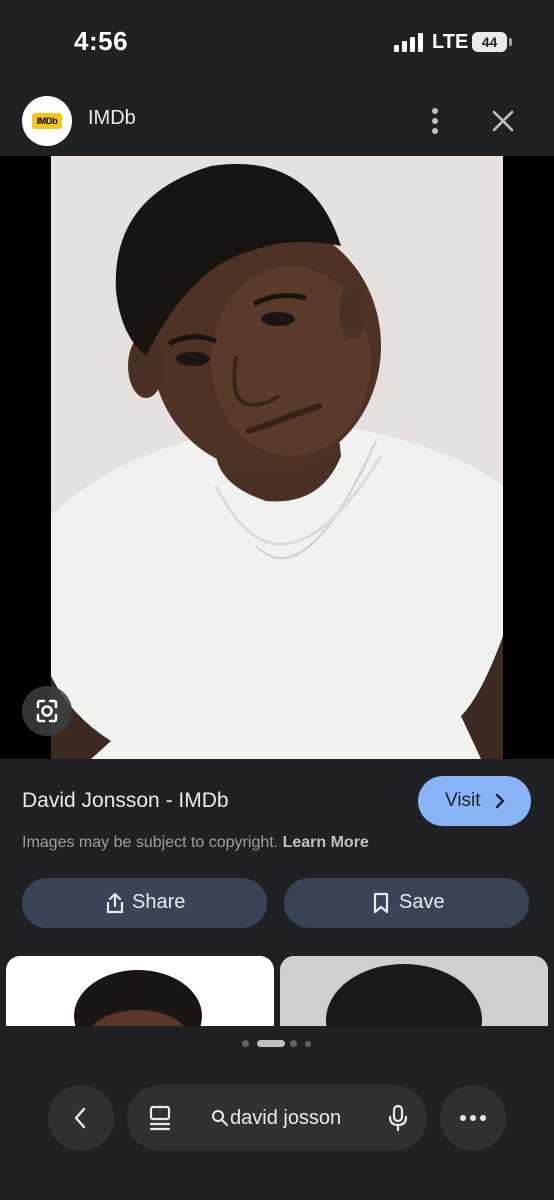 The width and height of the screenshot is (554, 1200). I want to click on result-title: David Jonsson - IMDb, so click(125, 801).